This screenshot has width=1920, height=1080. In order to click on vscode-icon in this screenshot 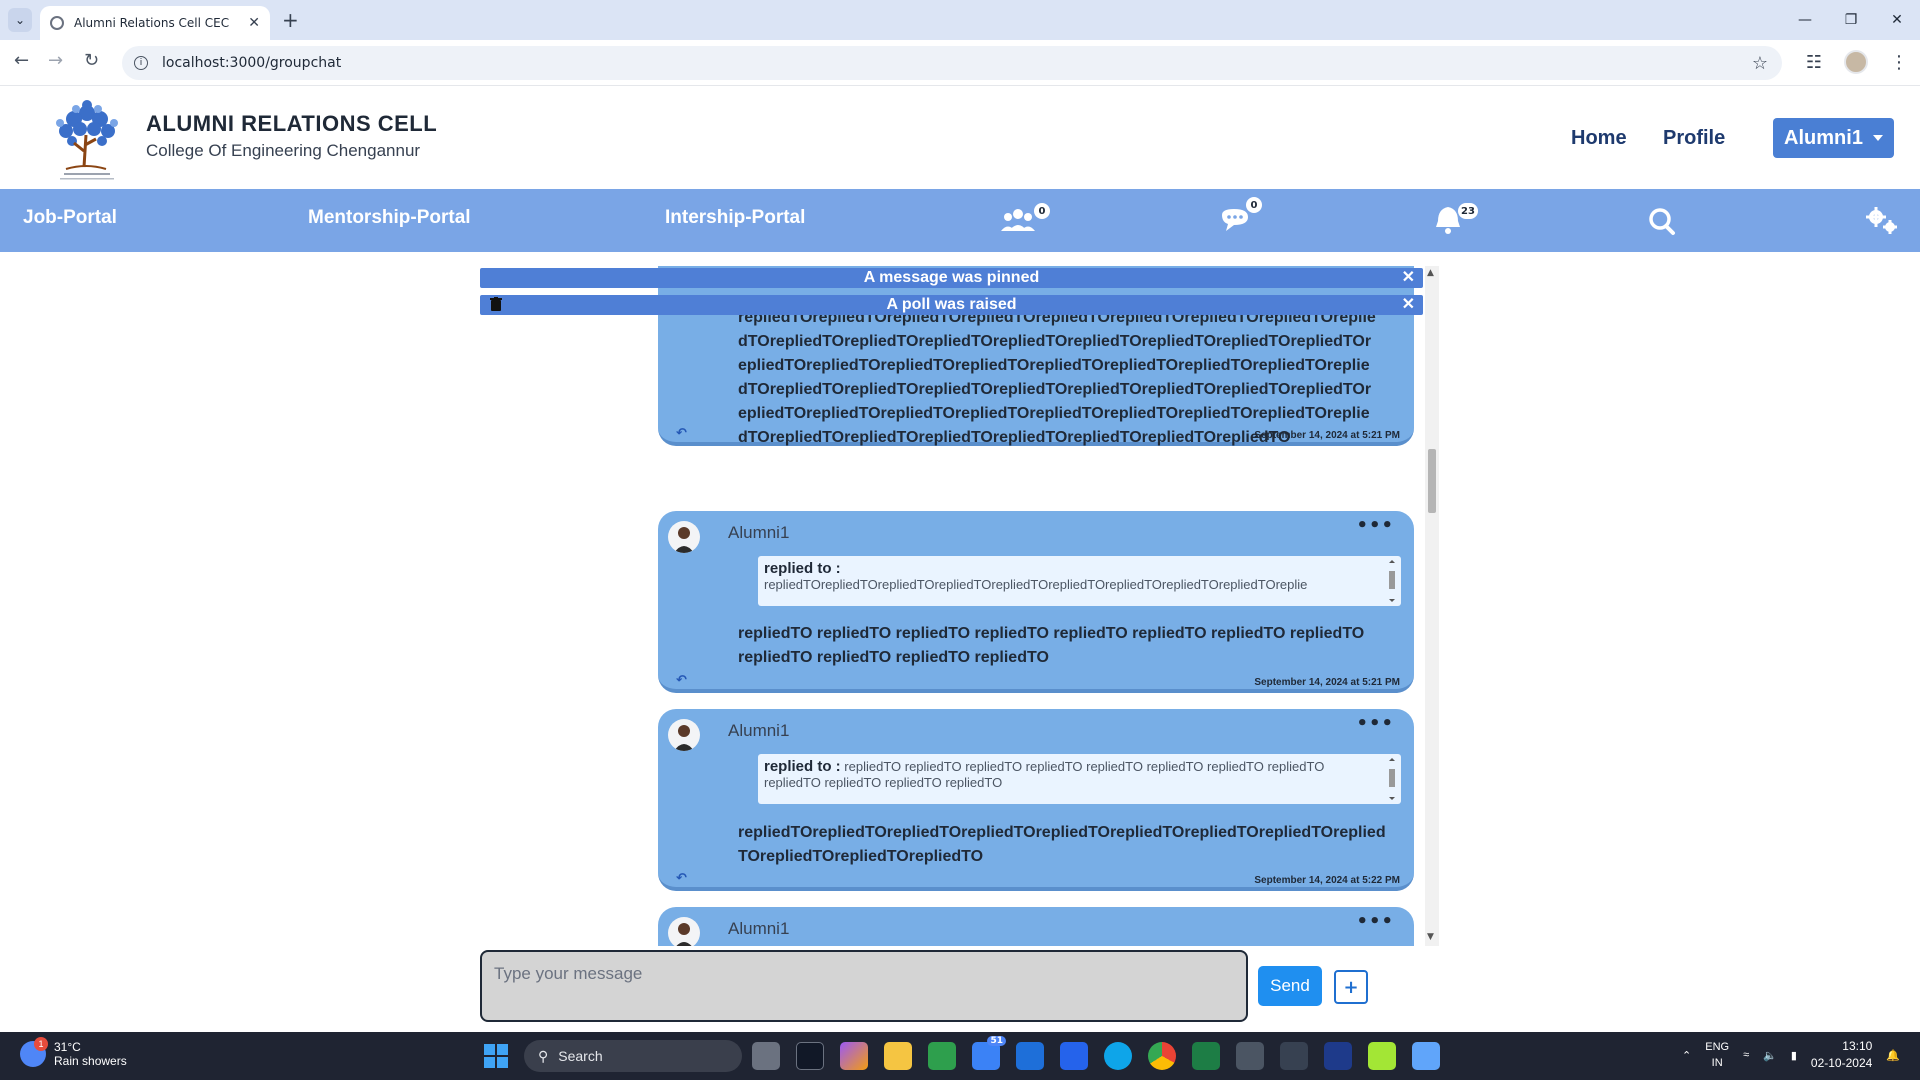, I will do `click(1030, 1056)`.